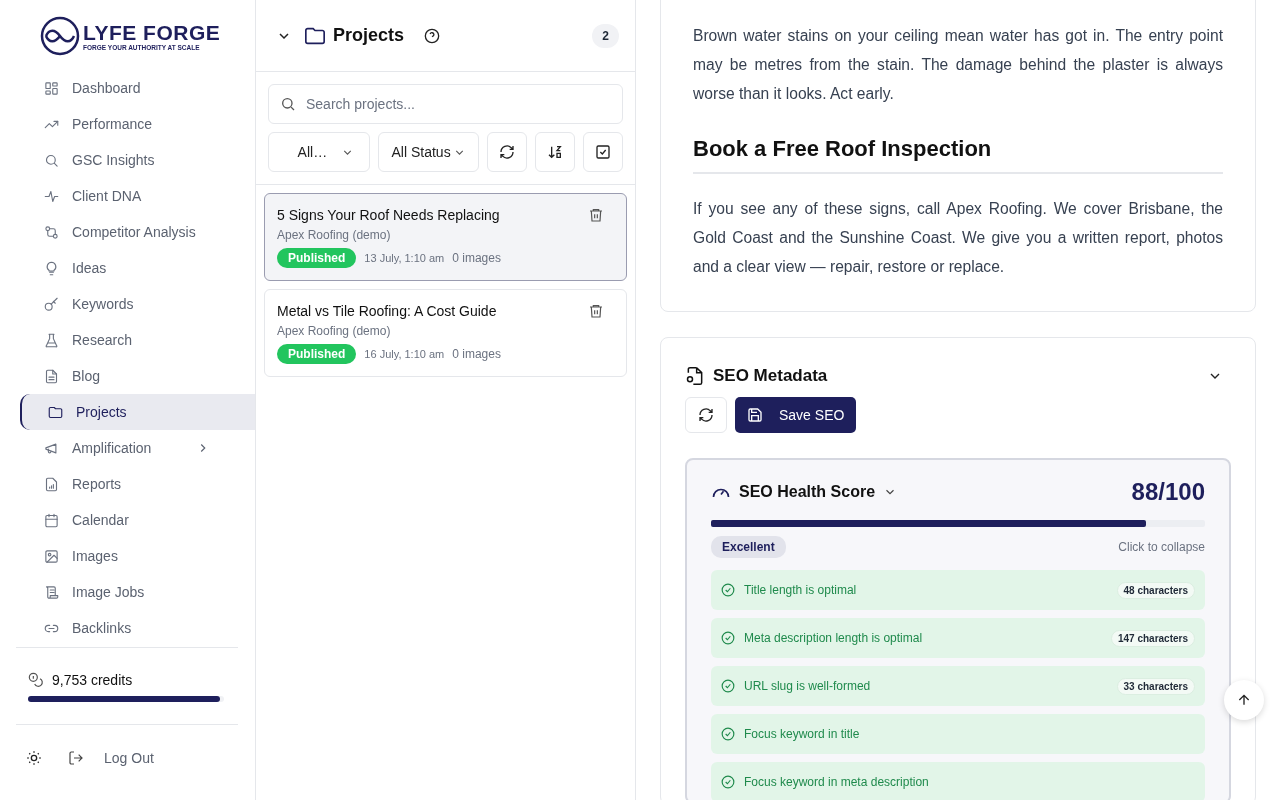  What do you see at coordinates (1244, 700) in the screenshot?
I see `arrow-up-icon` at bounding box center [1244, 700].